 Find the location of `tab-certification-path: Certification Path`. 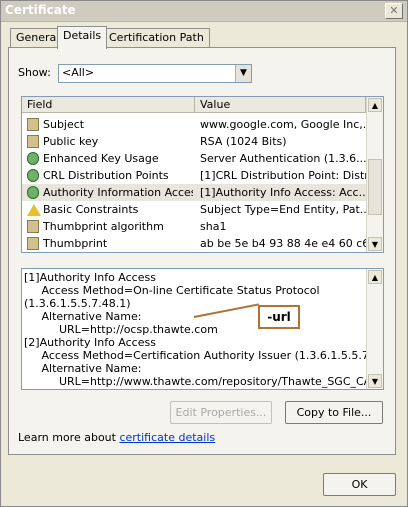

tab-certification-path: Certification Path is located at coordinates (156, 37).